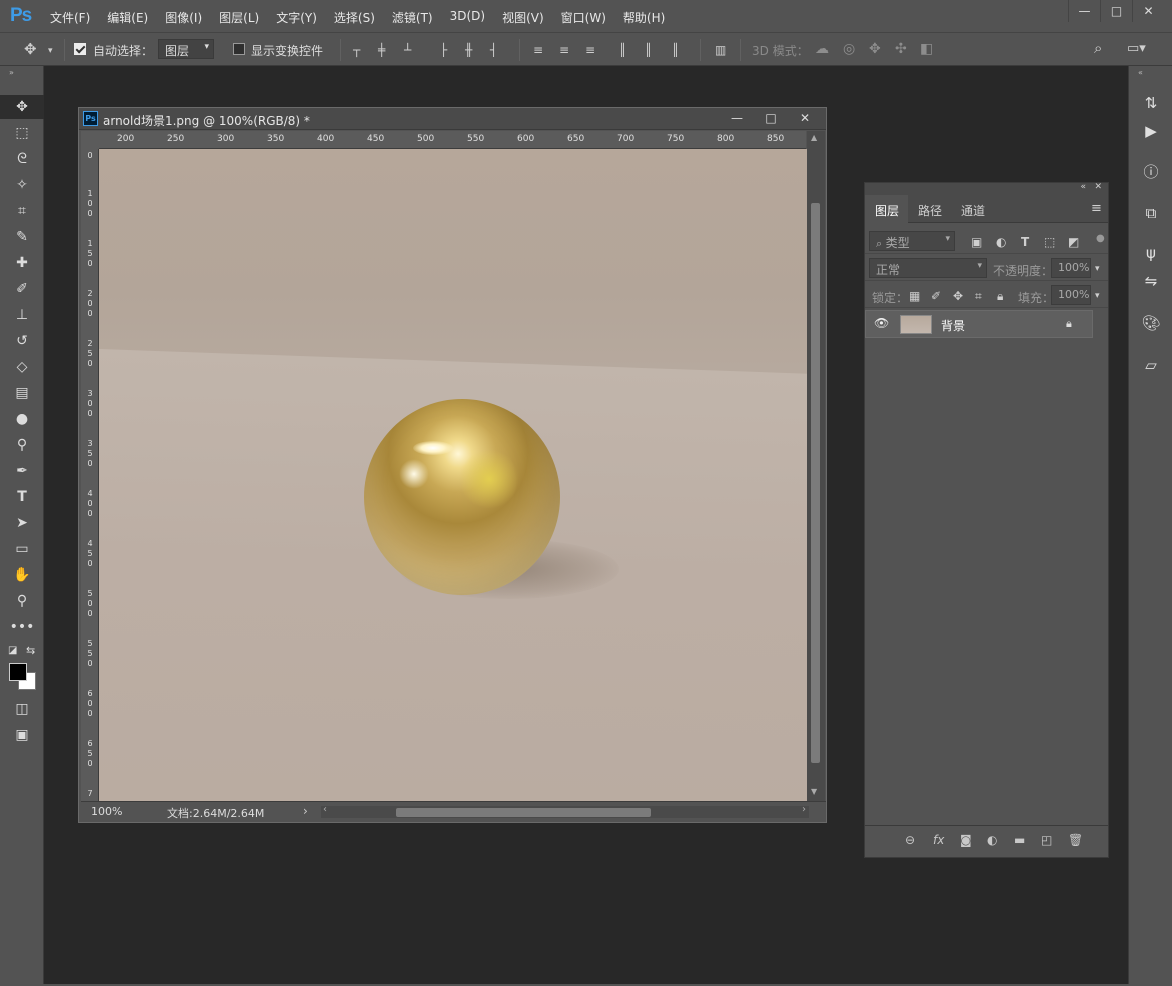 The height and width of the screenshot is (986, 1172). I want to click on layer-filter-dropdown: ⌕ 类型 ▾, so click(912, 241).